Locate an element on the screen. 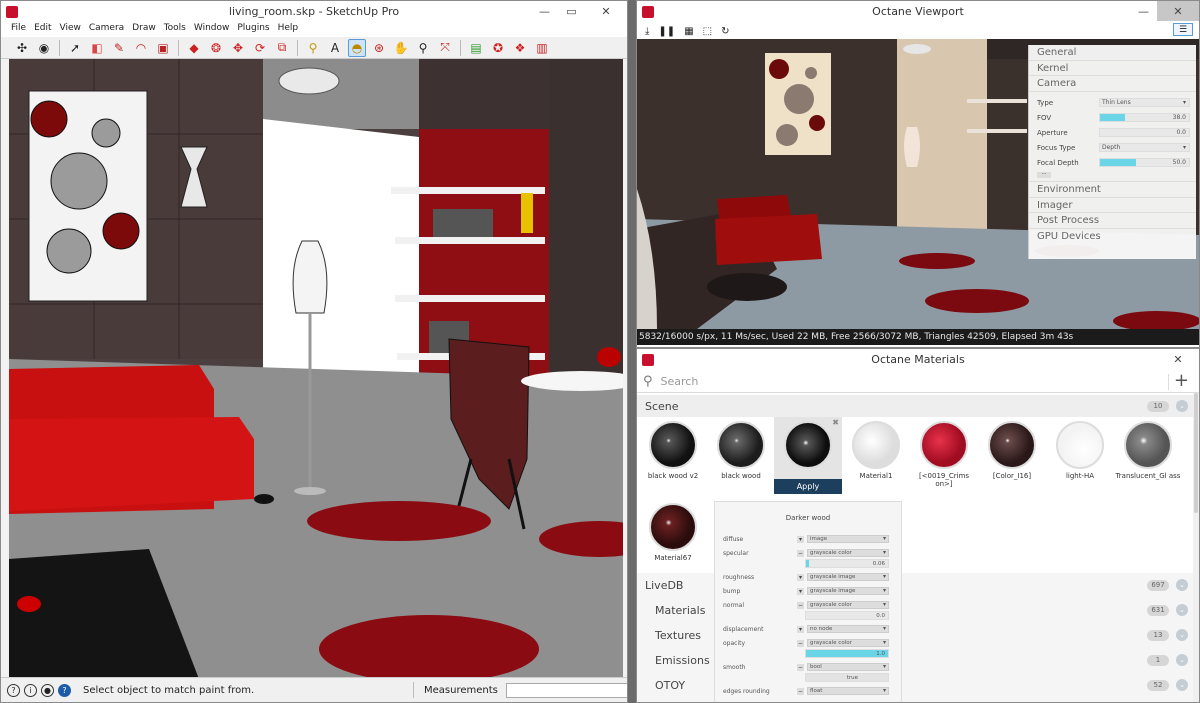 Image resolution: width=1200 pixels, height=703 pixels. geo-location-icon: ? is located at coordinates (13, 690).